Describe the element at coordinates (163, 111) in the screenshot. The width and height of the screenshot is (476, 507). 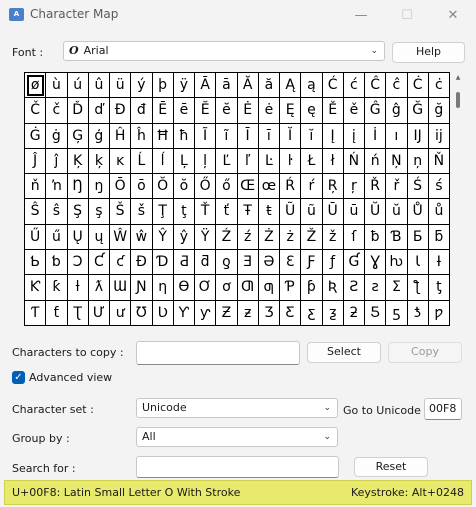
I see `character-cell: Ē` at that location.